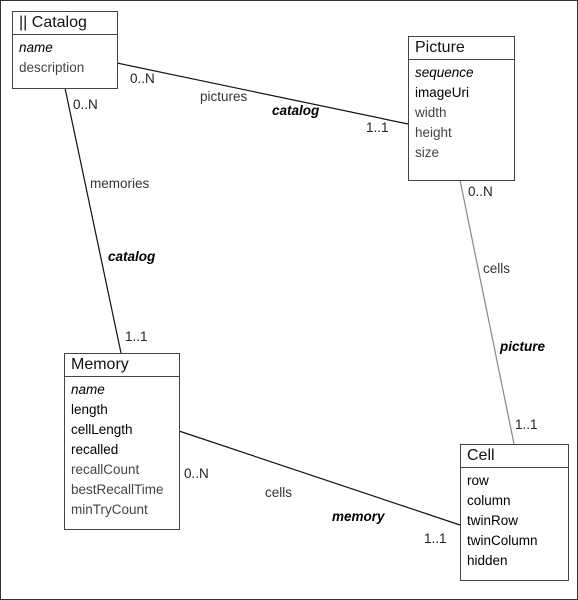 The width and height of the screenshot is (578, 600). What do you see at coordinates (514, 456) in the screenshot?
I see `class-title: Cell` at bounding box center [514, 456].